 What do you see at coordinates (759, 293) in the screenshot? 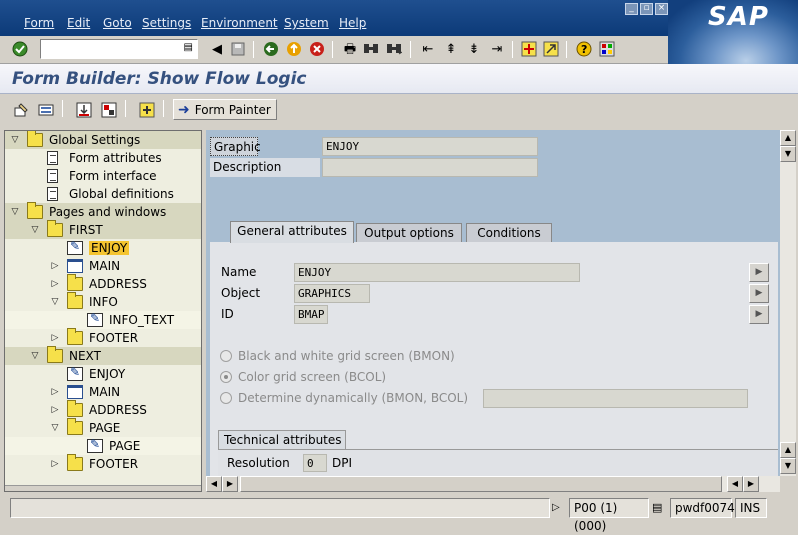
I see `object-detail-button: ▶` at bounding box center [759, 293].